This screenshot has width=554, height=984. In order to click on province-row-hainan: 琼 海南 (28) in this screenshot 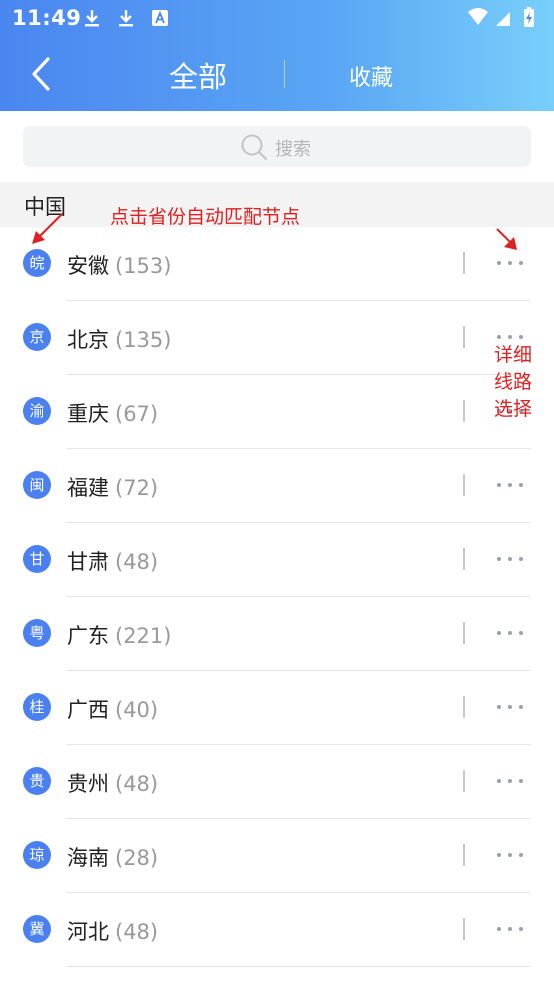, I will do `click(277, 856)`.